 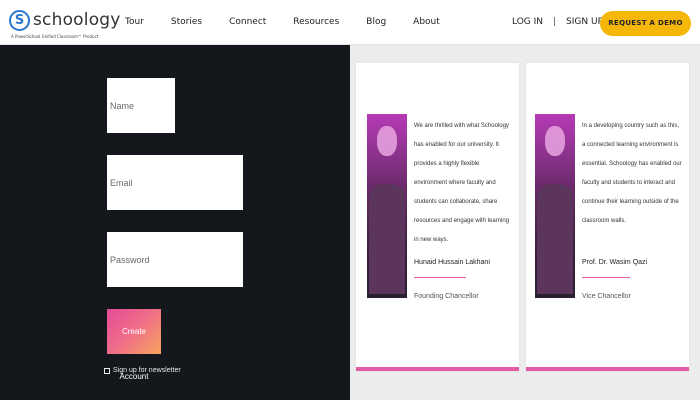 I want to click on nav-blog: Blog, so click(x=376, y=22).